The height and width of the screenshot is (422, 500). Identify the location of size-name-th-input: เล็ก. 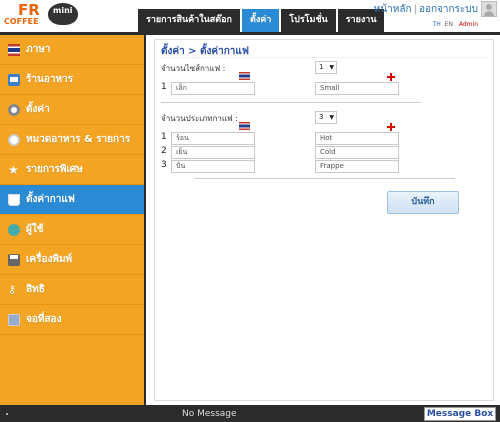
(213, 88).